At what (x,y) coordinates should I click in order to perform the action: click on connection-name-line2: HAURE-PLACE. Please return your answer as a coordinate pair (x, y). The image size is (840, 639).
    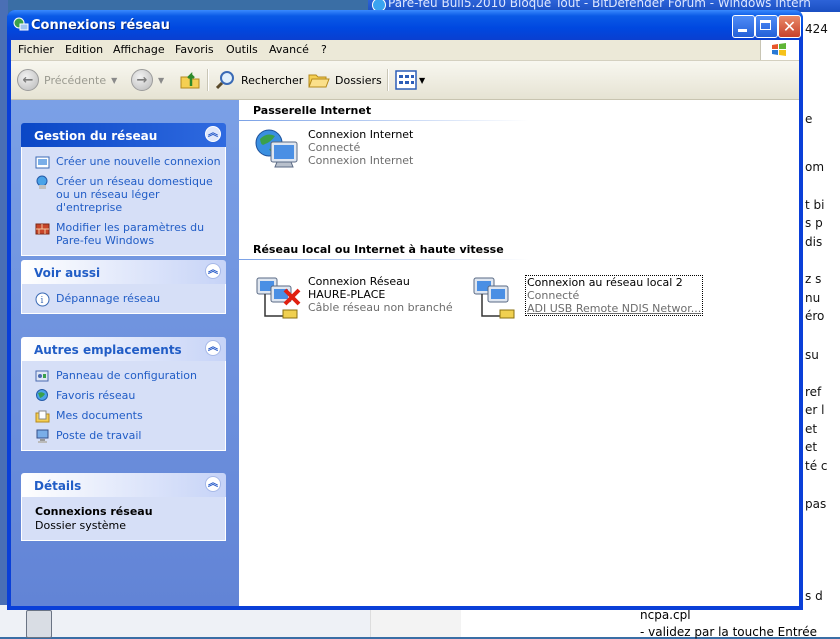
    Looking at the image, I should click on (347, 294).